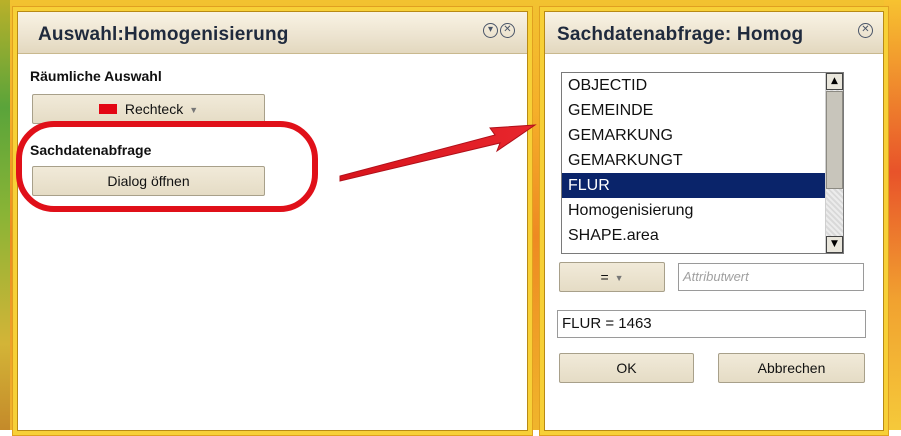 This screenshot has width=901, height=436. I want to click on query-text: FLUR = 1463, so click(607, 323).